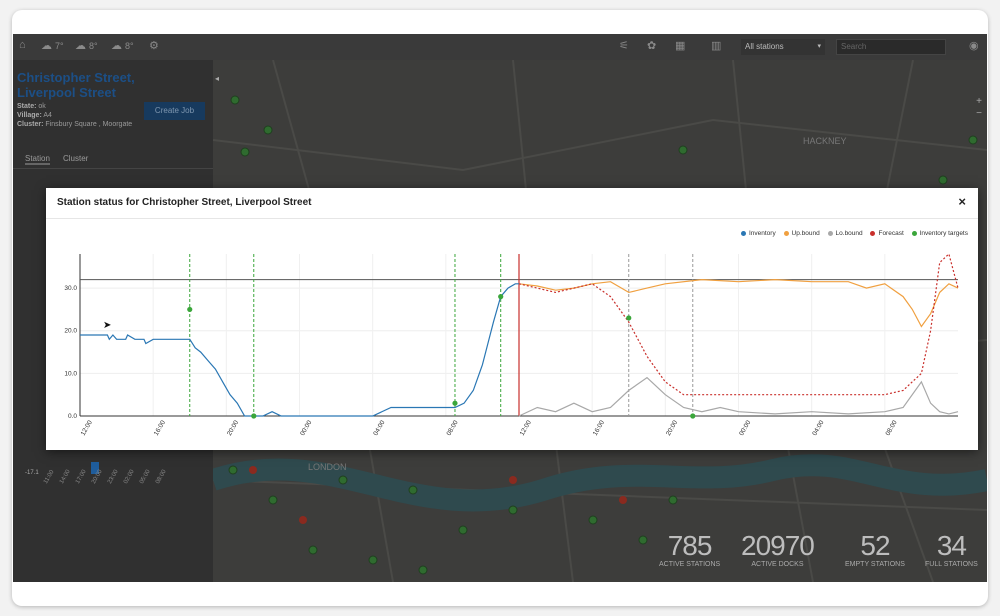  I want to click on legend-label: Forecast, so click(891, 233).